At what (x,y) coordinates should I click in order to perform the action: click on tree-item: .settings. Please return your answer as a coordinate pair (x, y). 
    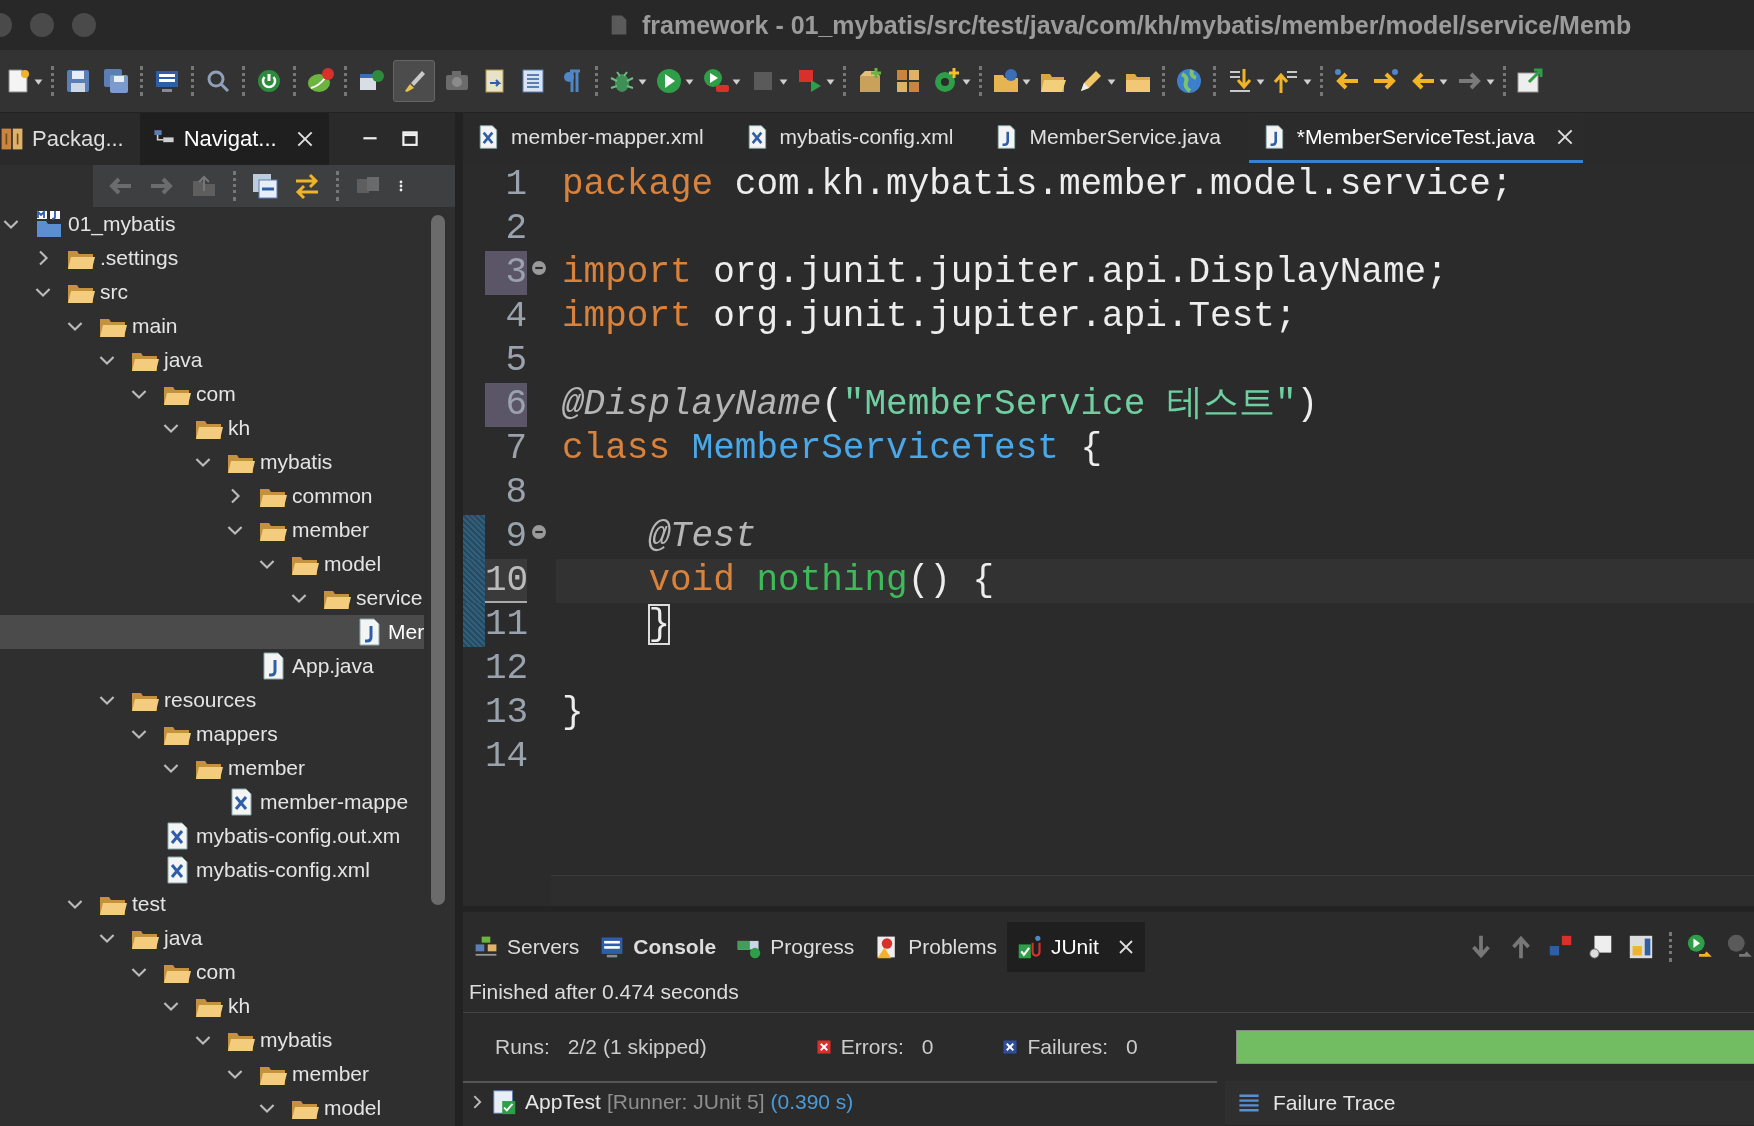
    Looking at the image, I should click on (212, 258).